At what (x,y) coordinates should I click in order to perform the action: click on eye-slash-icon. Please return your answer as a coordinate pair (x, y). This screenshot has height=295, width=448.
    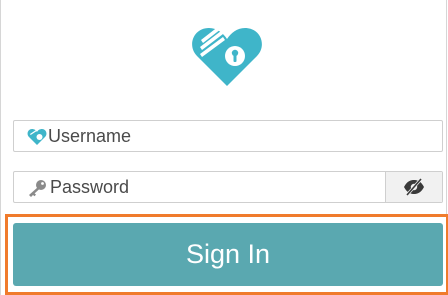
    Looking at the image, I should click on (414, 187).